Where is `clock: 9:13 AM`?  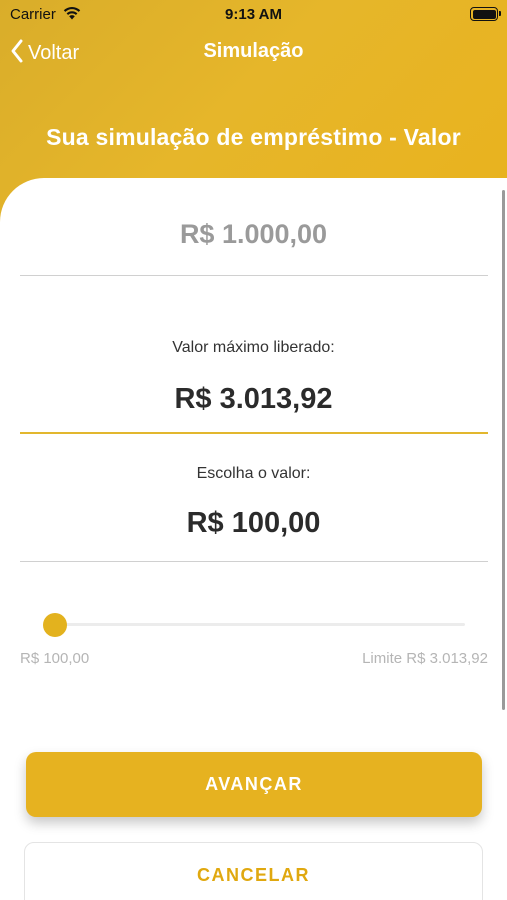
clock: 9:13 AM is located at coordinates (253, 14).